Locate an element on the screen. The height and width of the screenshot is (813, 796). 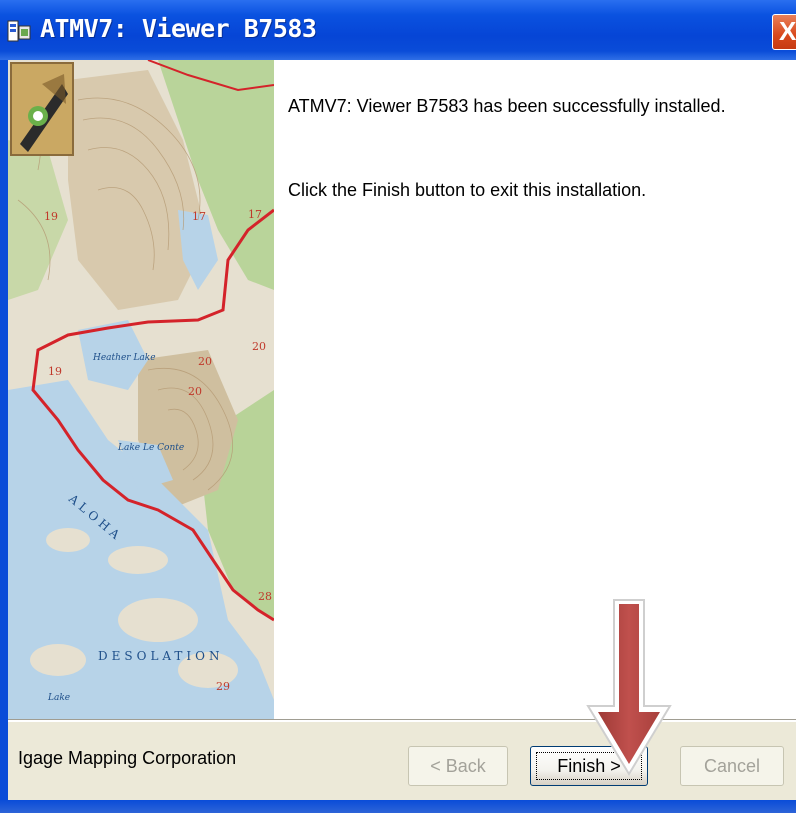
map-label: Heather Lake is located at coordinates (124, 358).